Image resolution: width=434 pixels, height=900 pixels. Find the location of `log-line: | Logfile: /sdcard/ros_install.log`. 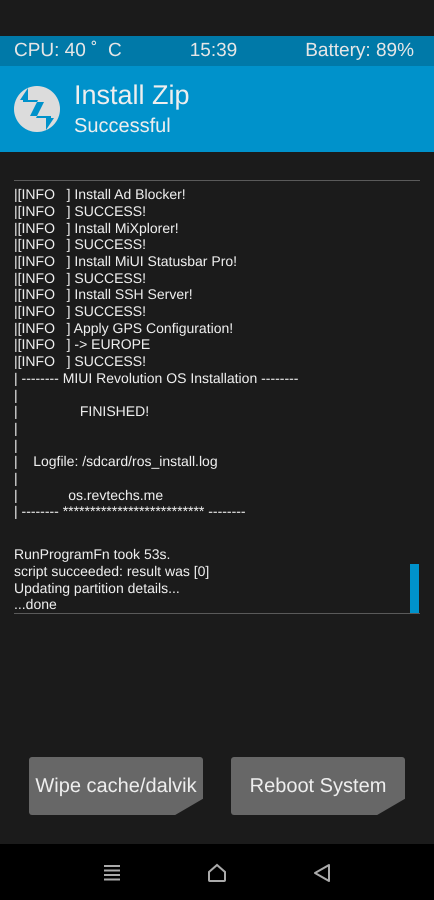

log-line: | Logfile: /sdcard/ros_install.log is located at coordinates (116, 461).